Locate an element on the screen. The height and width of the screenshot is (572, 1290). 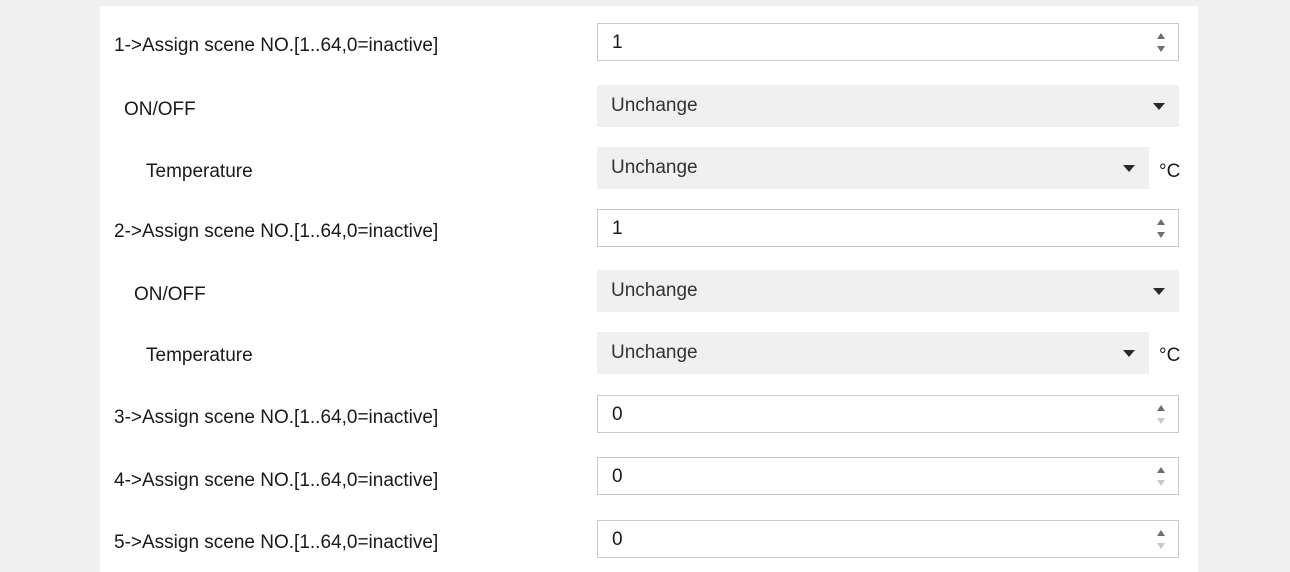
scene-5-value: 0 is located at coordinates (617, 539).